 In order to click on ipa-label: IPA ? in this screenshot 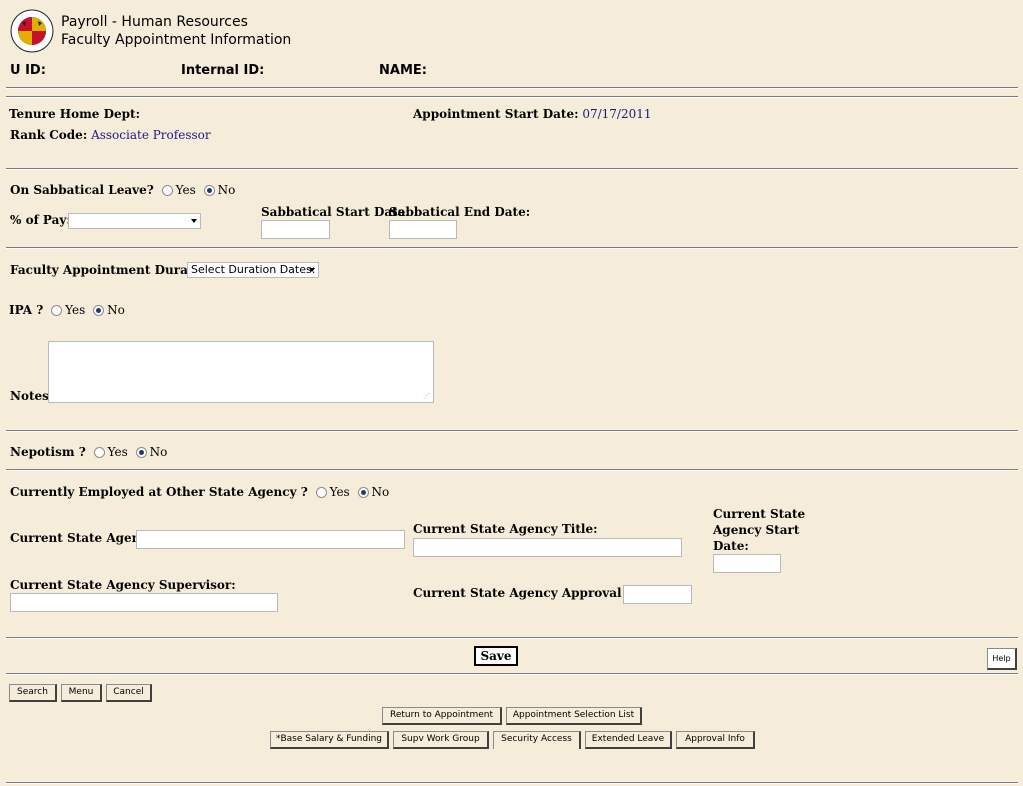, I will do `click(26, 310)`.